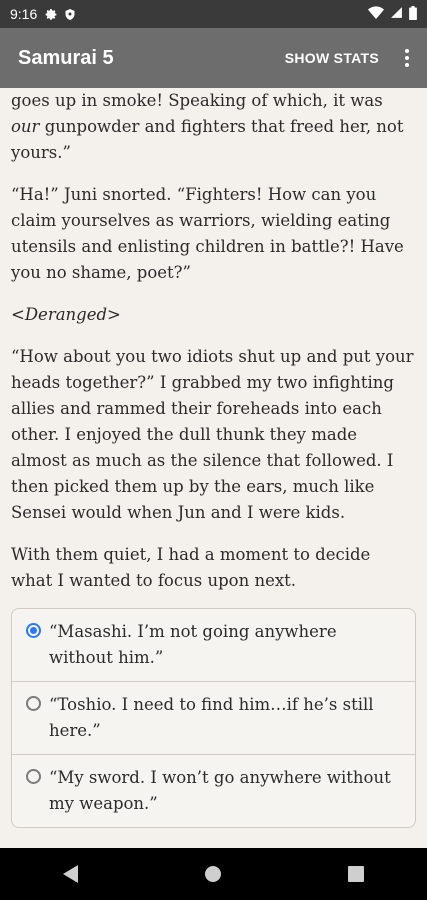 The height and width of the screenshot is (900, 427). Describe the element at coordinates (66, 314) in the screenshot. I see `story-emphasis: <Deranged>` at that location.